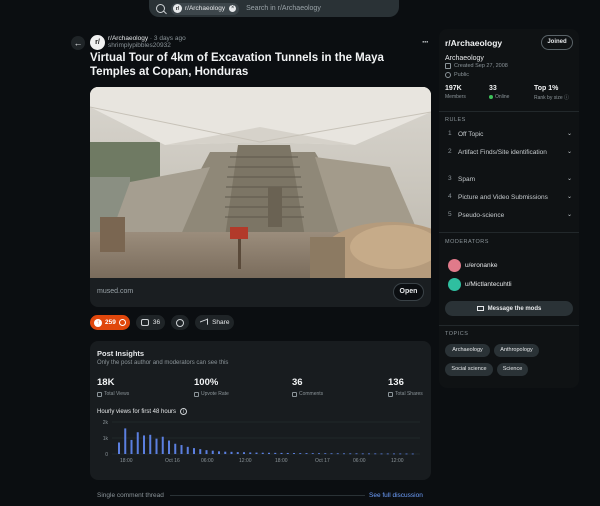 The height and width of the screenshot is (506, 600). What do you see at coordinates (396, 495) in the screenshot?
I see `see-full-discussion-link: See full discussion` at bounding box center [396, 495].